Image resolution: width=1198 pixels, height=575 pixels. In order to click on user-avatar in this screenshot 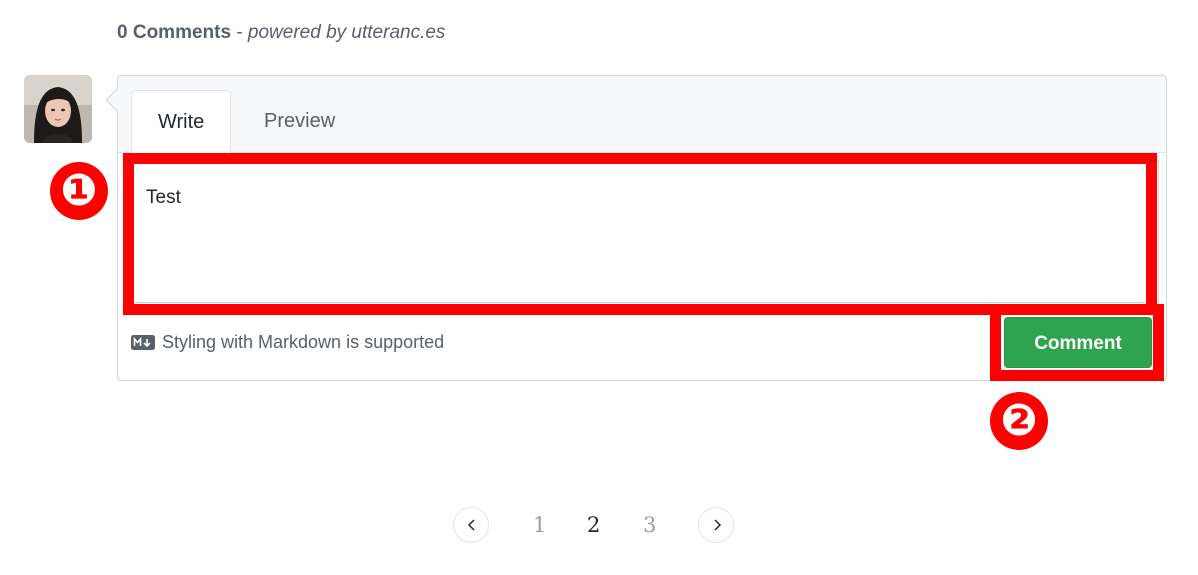, I will do `click(58, 109)`.